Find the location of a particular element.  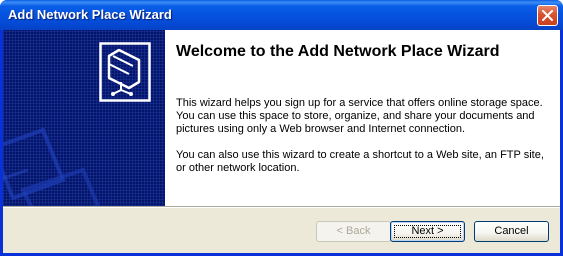

window-title: Add Network Place Wizard is located at coordinates (90, 14).